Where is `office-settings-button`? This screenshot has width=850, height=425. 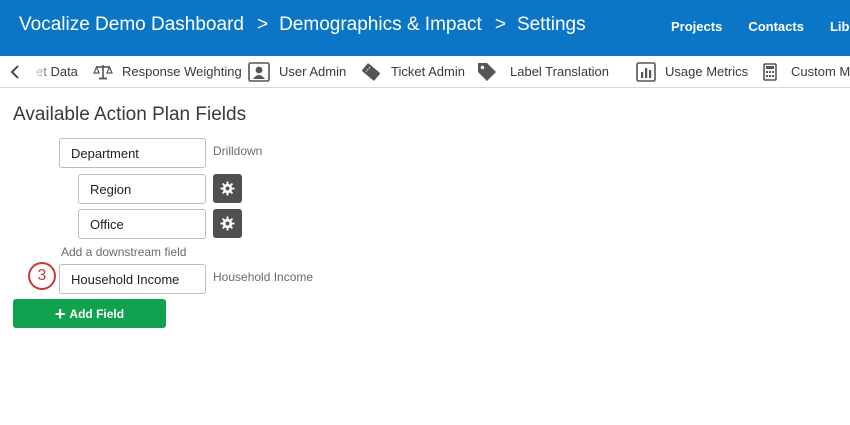 office-settings-button is located at coordinates (227, 223).